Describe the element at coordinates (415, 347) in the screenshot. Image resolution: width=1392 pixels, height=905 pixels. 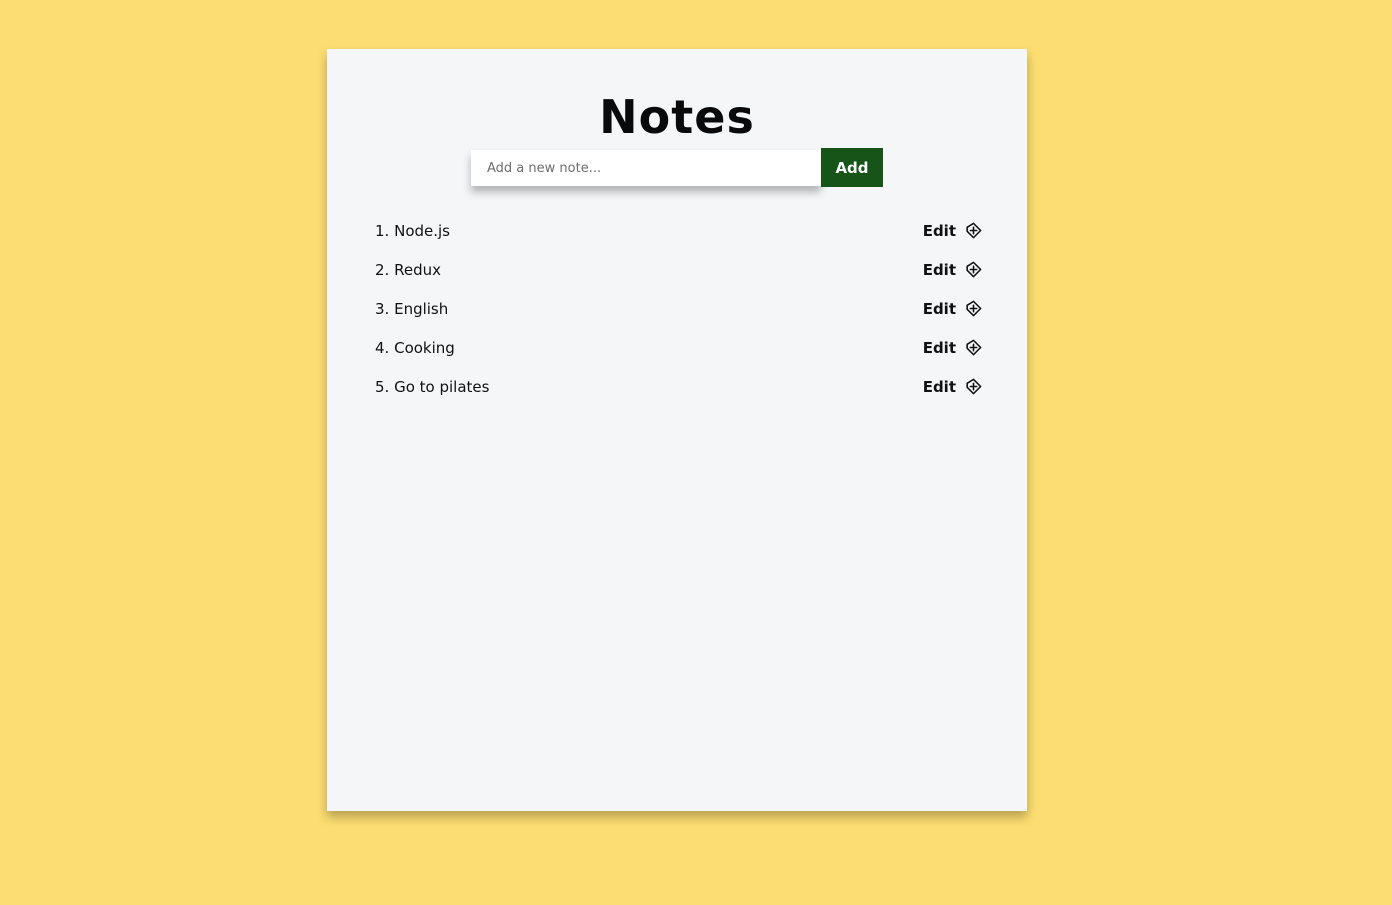
I see `note-text: 4. Cooking` at that location.